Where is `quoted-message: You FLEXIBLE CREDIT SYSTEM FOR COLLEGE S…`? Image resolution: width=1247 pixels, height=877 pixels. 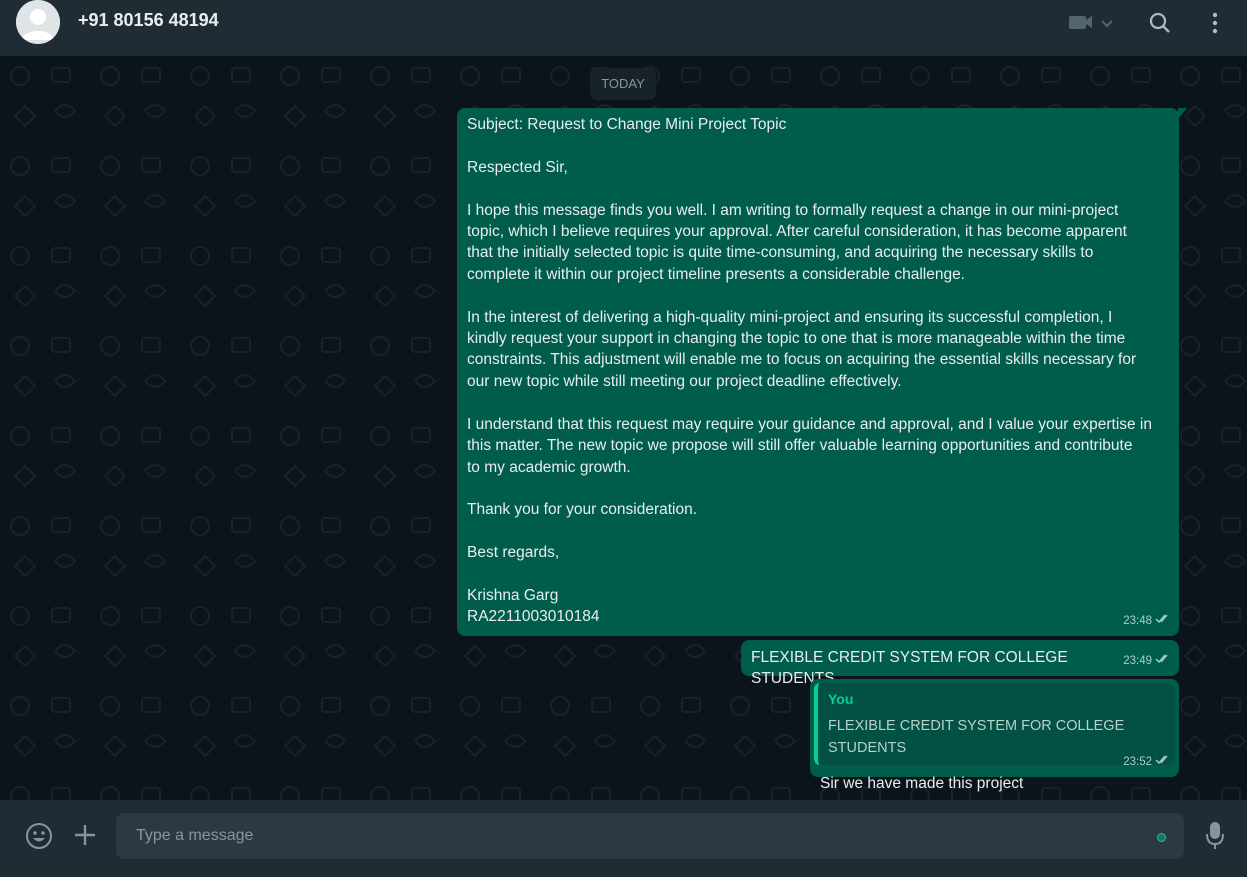
quoted-message: You FLEXIBLE CREDIT SYSTEM FOR COLLEGE S… is located at coordinates (994, 724).